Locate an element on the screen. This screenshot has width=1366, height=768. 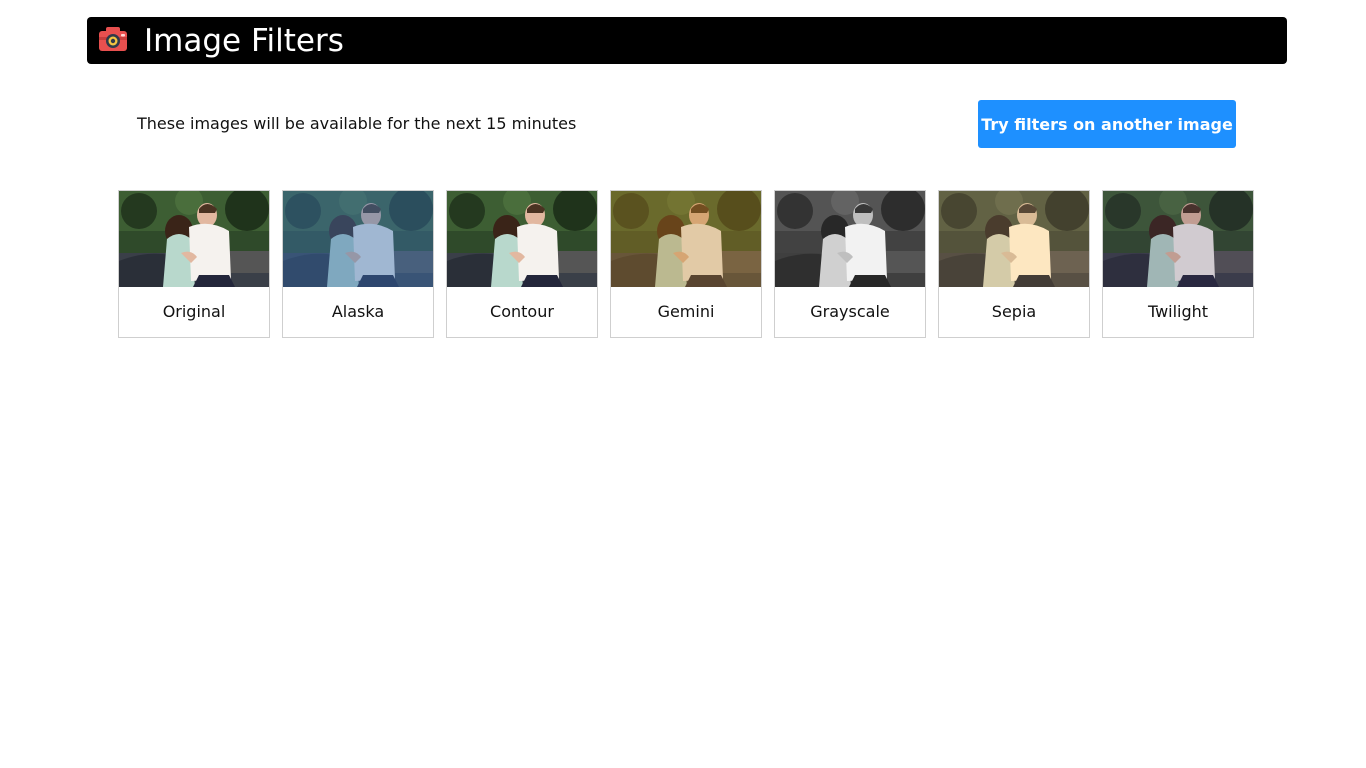
filter-card-gemini: Gemini is located at coordinates (686, 264).